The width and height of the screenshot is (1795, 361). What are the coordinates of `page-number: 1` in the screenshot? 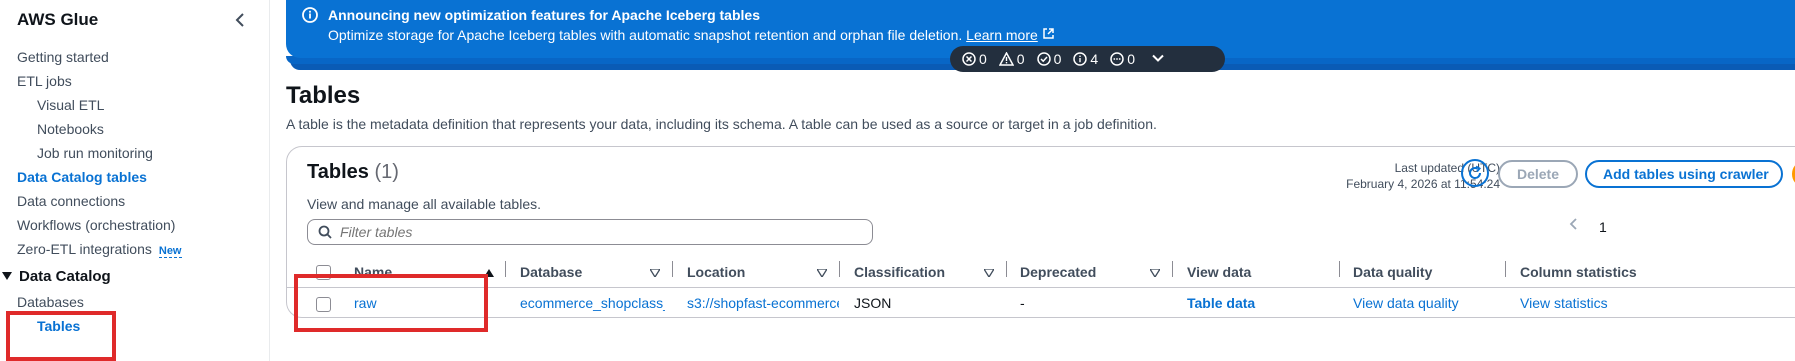 It's located at (1603, 227).